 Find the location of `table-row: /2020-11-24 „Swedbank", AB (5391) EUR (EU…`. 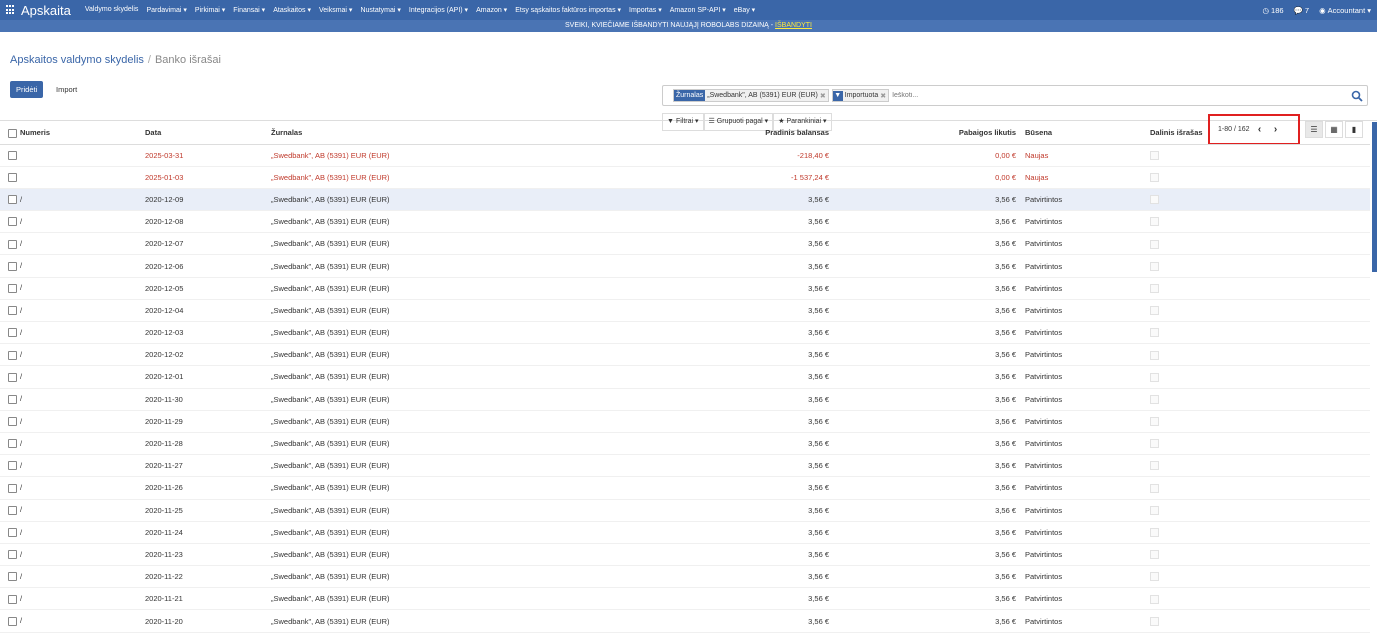

table-row: /2020-11-24 „Swedbank", AB (5391) EUR (EU… is located at coordinates (685, 532).